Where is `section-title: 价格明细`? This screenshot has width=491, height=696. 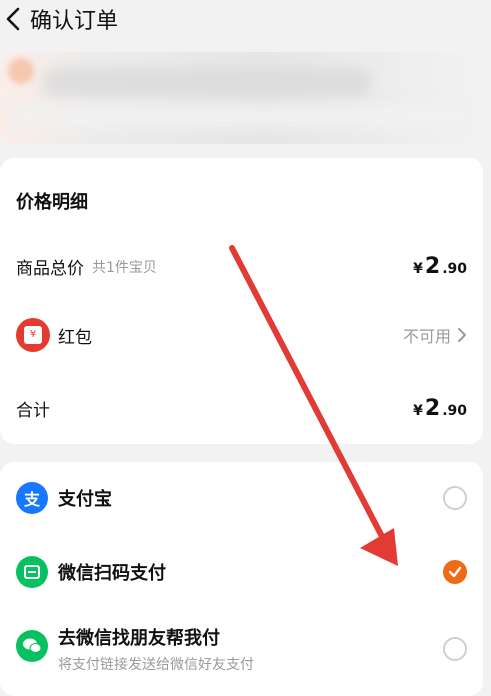 section-title: 价格明细 is located at coordinates (52, 202).